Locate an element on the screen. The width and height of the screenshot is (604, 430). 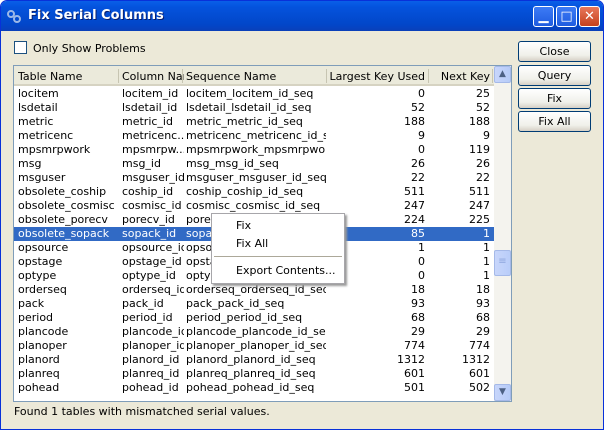
minimize-button: ▁ is located at coordinates (543, 16).